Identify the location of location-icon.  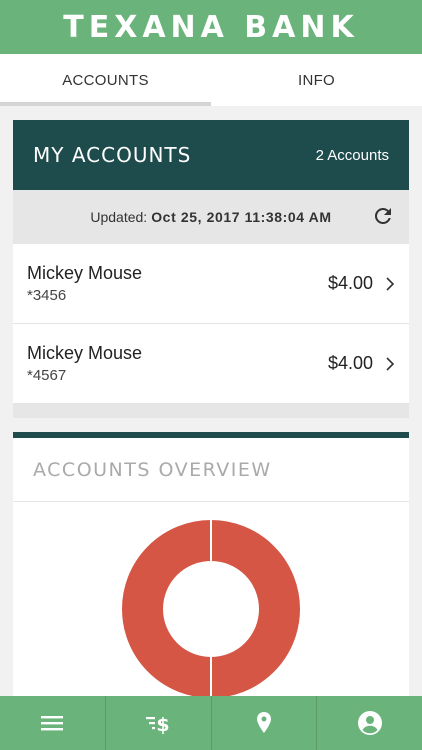
(263, 722).